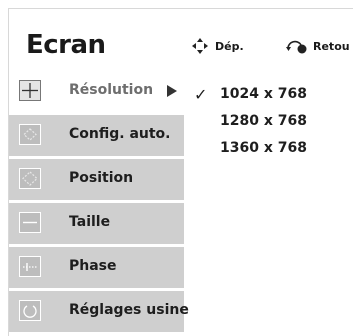  Describe the element at coordinates (201, 94) in the screenshot. I see `check-icon: ✓` at that location.